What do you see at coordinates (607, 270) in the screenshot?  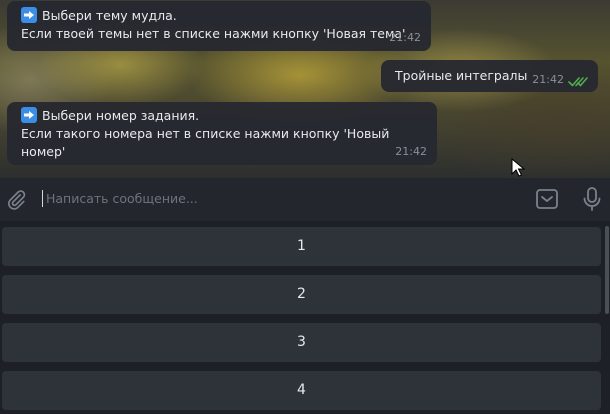 I see `keyboard-scrollbar` at bounding box center [607, 270].